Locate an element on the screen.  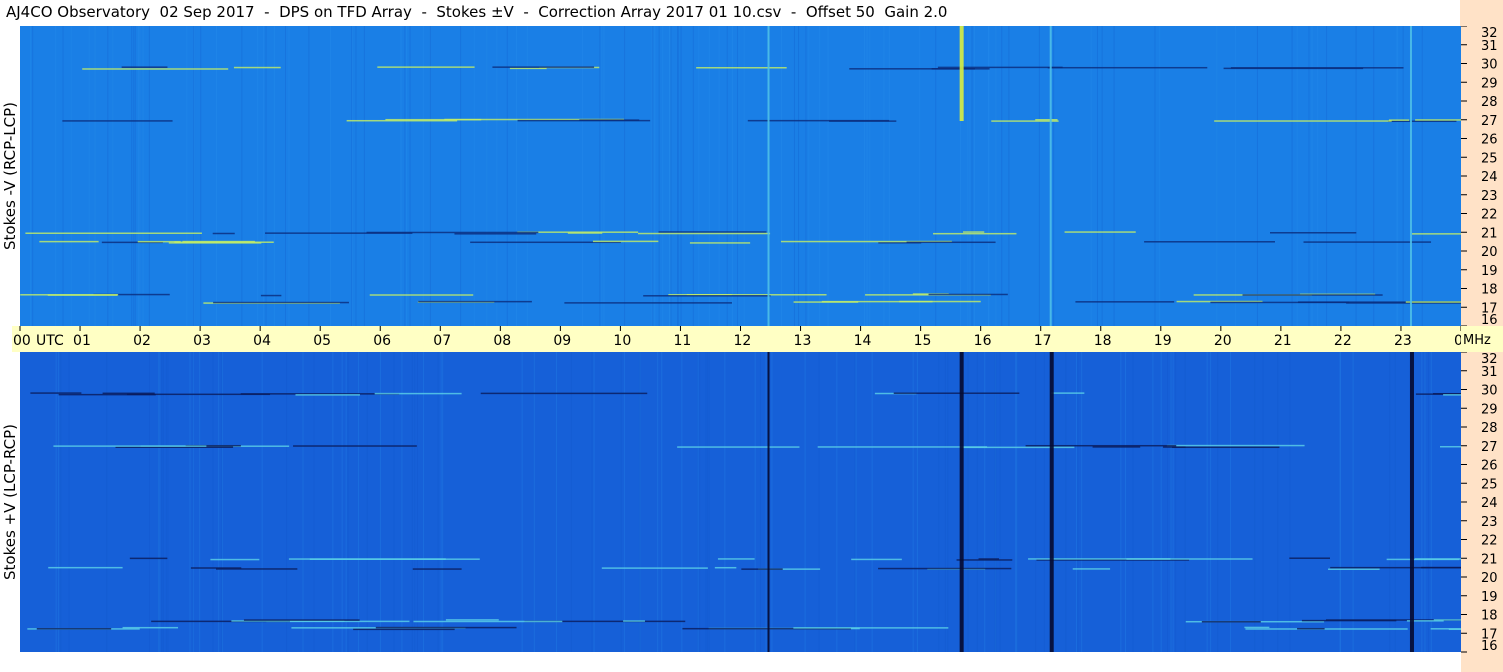
freq-tick-label: 20 is located at coordinates (1489, 252).